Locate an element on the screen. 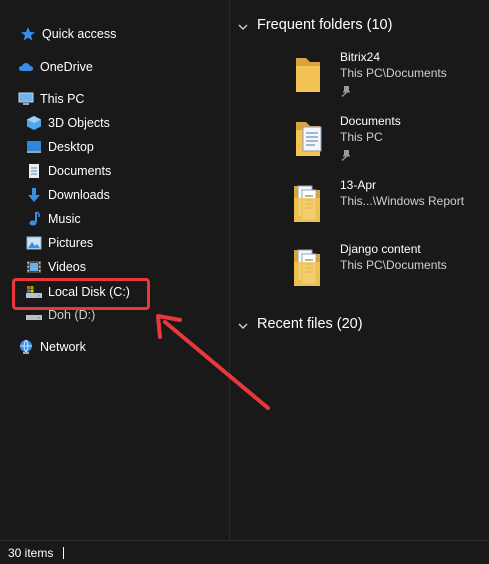  nav-label: Documents is located at coordinates (80, 171).